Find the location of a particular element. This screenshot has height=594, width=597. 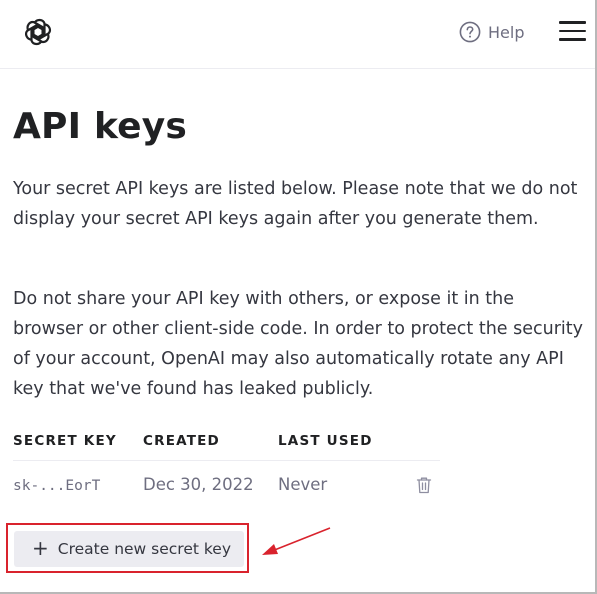

highlight-box: + Create new secret key is located at coordinates (127, 548).